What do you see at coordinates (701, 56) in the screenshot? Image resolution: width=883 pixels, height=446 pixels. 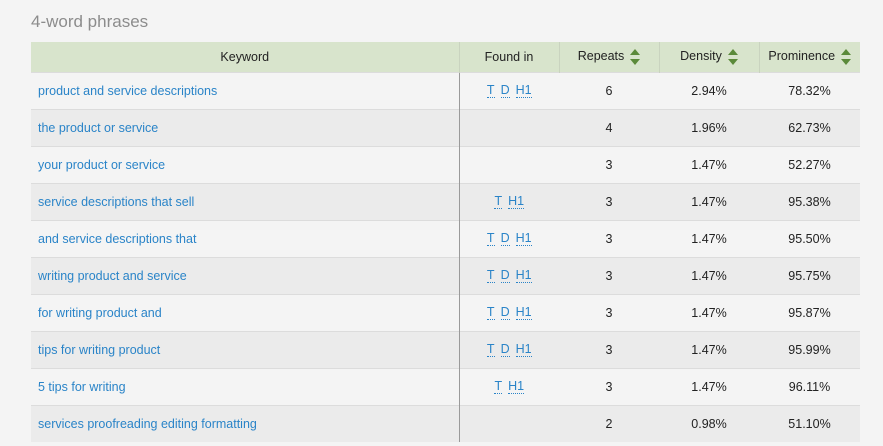 I see `column-header-density-label: Density` at bounding box center [701, 56].